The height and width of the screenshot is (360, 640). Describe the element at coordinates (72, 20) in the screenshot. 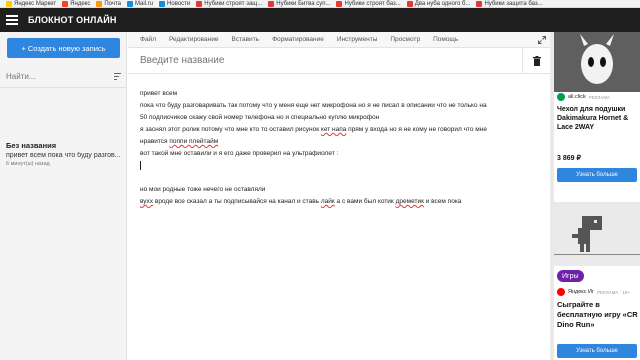

I see `app-title: БЛОКНОТ ОНЛАЙН` at that location.